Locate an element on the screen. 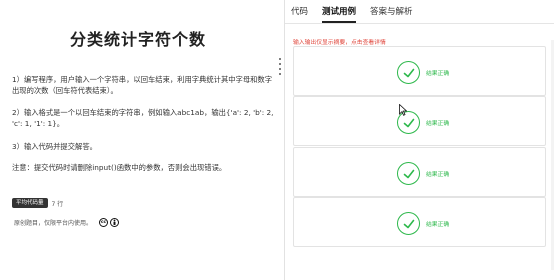 The width and height of the screenshot is (554, 280). code-size-meta: 平均代码量 7 行 is located at coordinates (37, 203).